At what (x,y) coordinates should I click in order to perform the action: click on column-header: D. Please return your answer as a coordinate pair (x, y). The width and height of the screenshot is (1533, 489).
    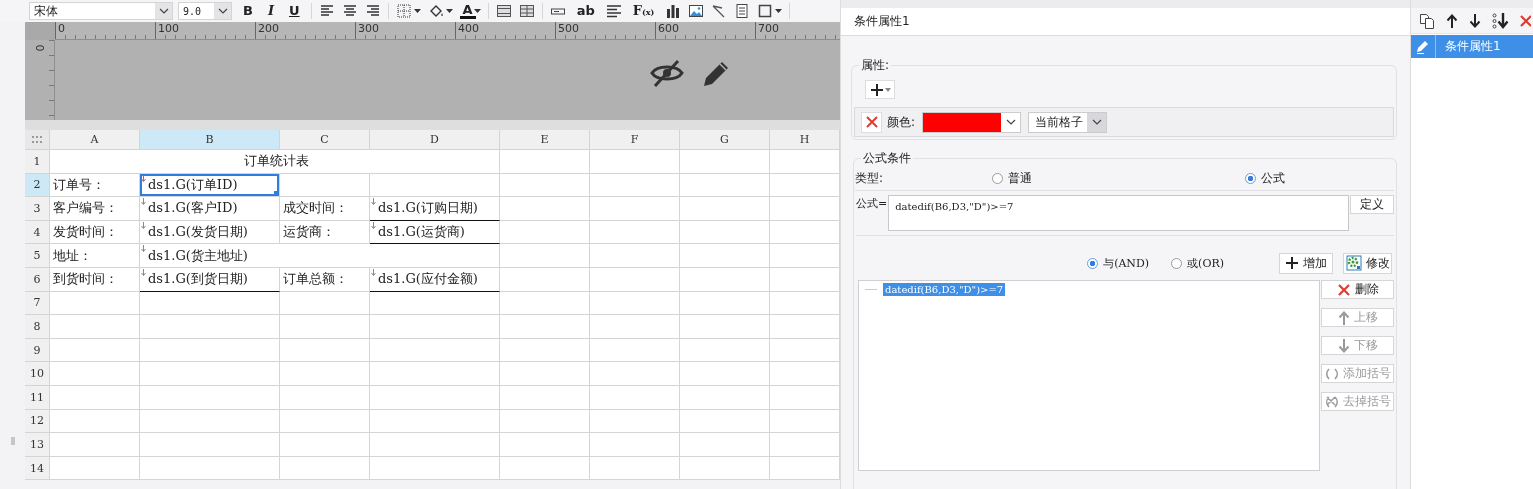
    Looking at the image, I should click on (435, 140).